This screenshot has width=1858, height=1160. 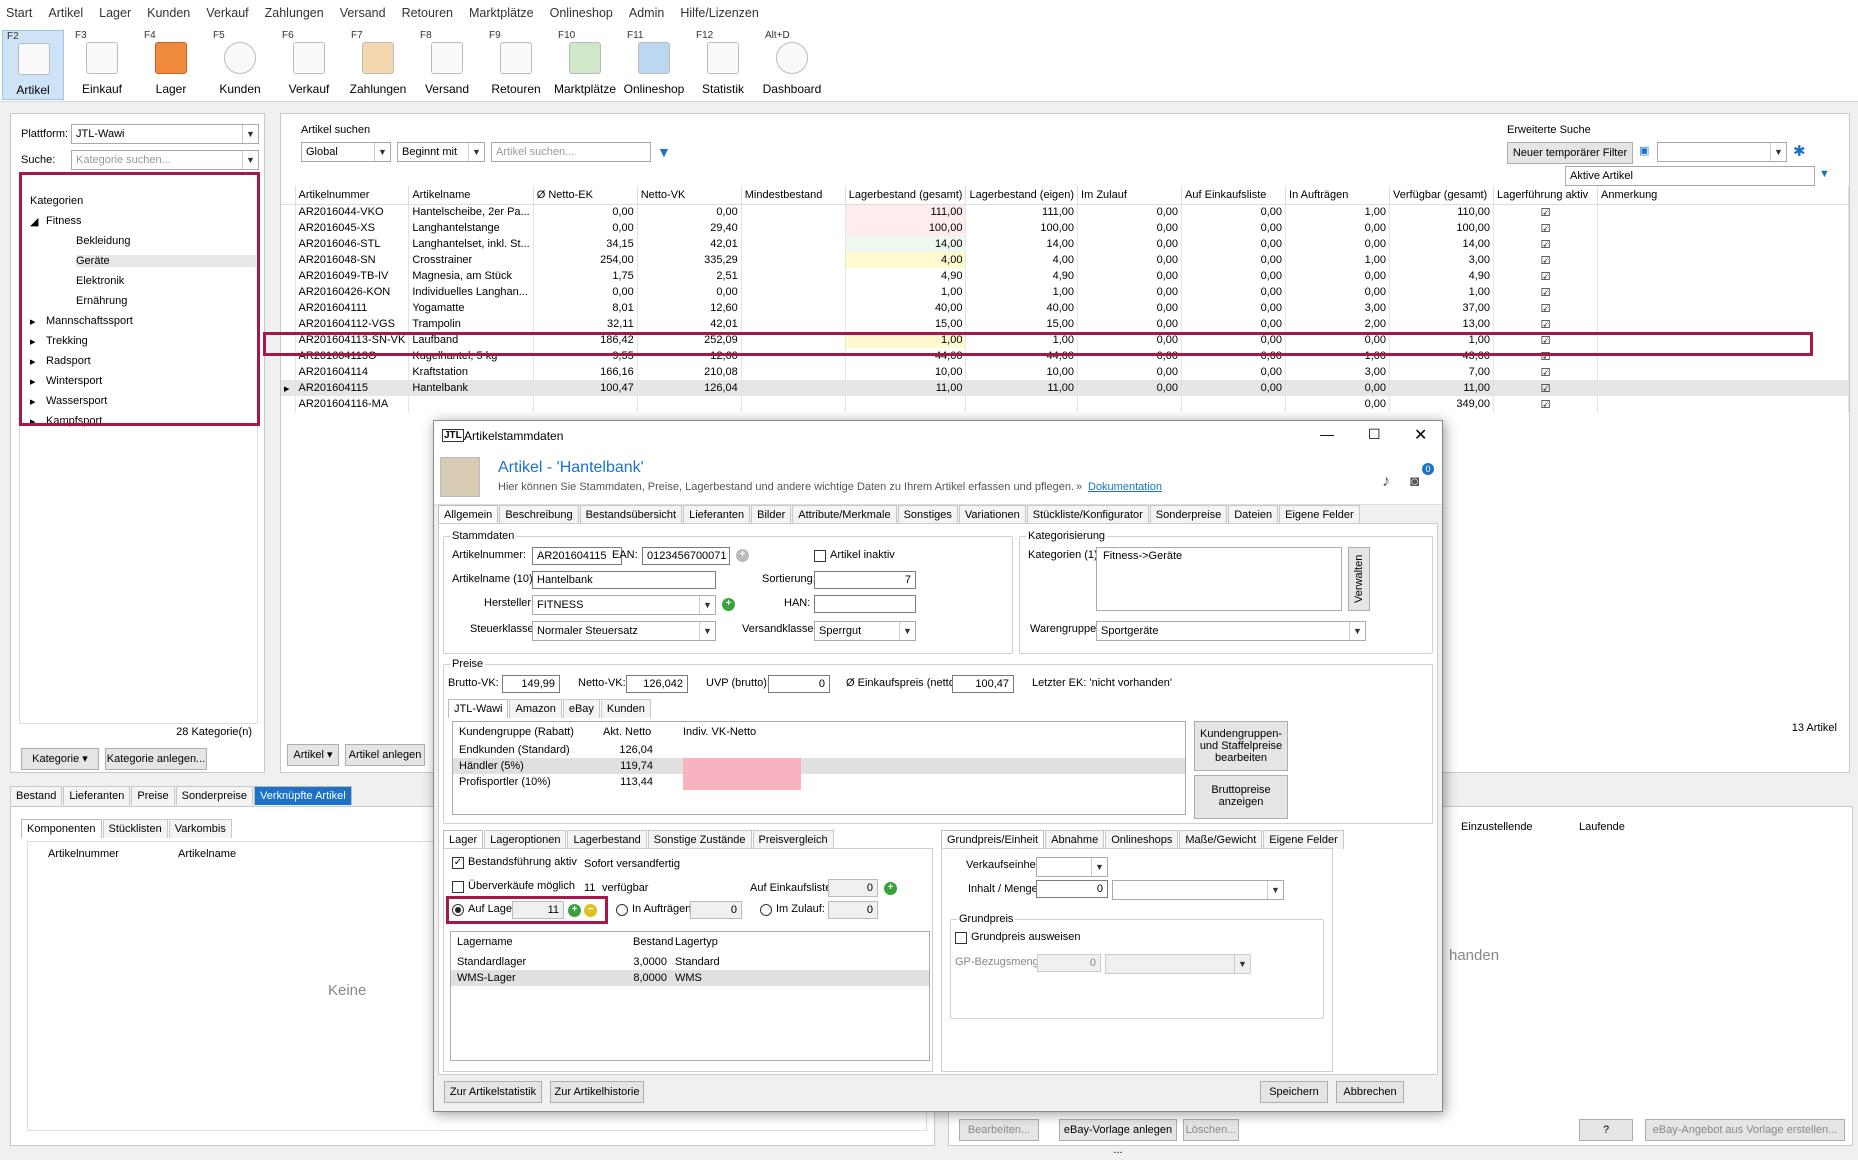 What do you see at coordinates (581, 13) in the screenshot?
I see `menu-onlineshop: Onlineshop` at bounding box center [581, 13].